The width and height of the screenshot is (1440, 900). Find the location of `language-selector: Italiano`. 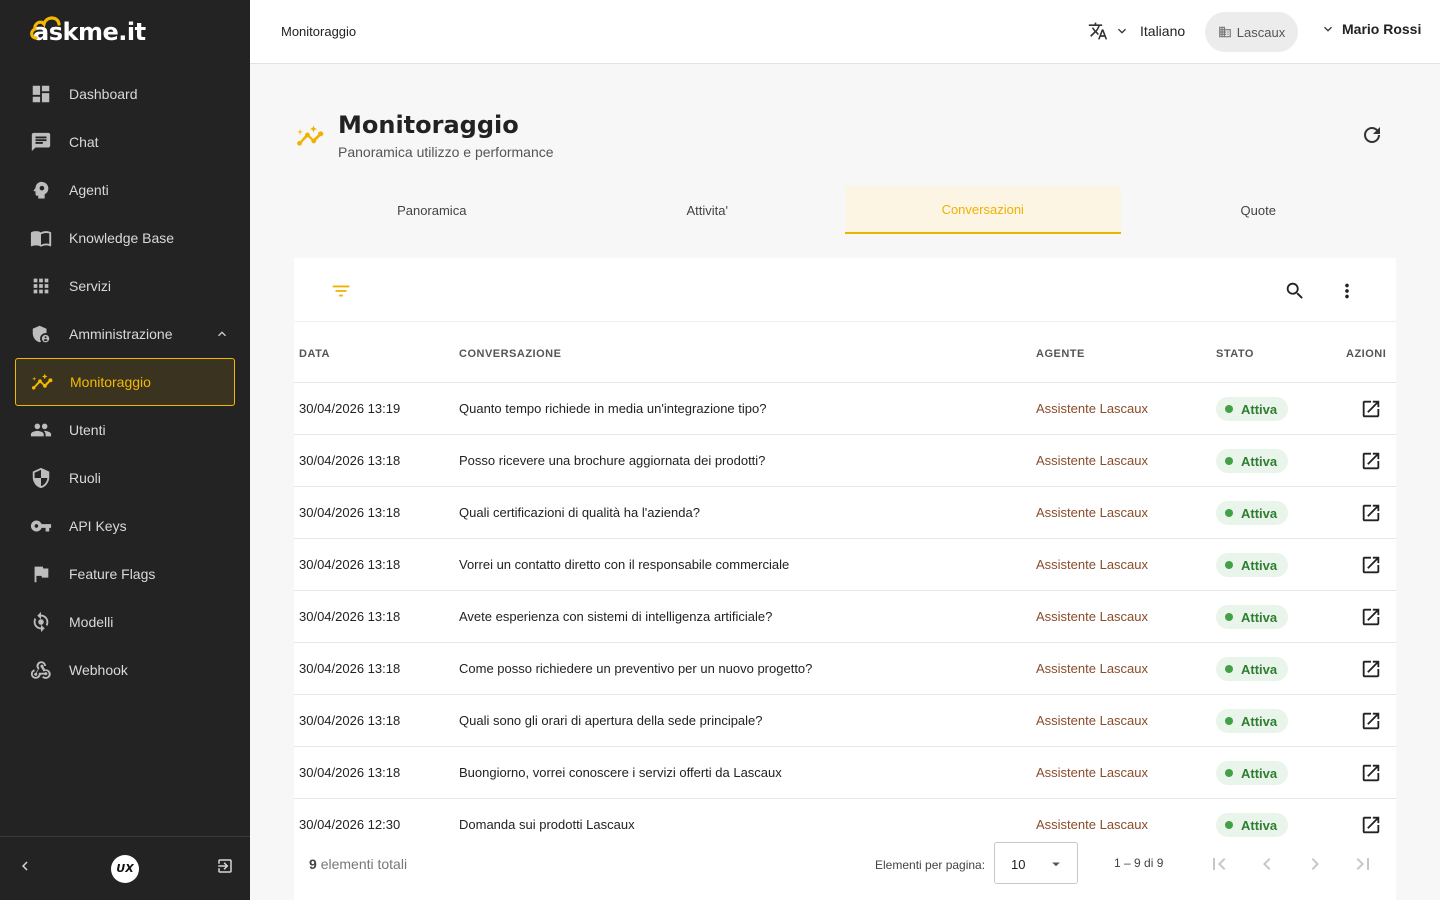

language-selector: Italiano is located at coordinates (1136, 31).